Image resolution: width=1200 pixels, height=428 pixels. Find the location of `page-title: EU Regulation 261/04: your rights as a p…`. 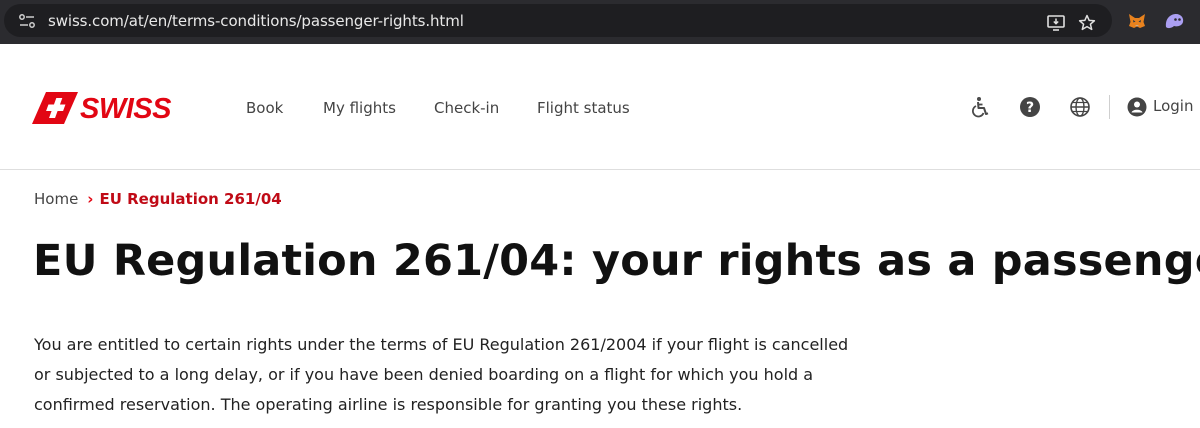

page-title: EU Regulation 261/04: your rights as a p… is located at coordinates (616, 261).